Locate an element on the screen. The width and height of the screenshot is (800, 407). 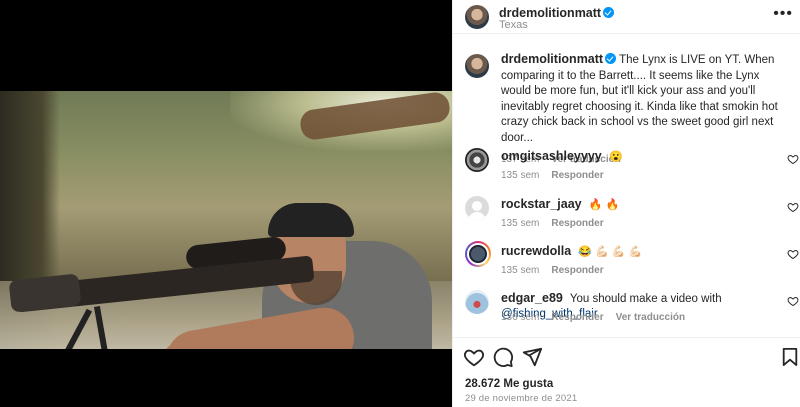
comment-meta: 136 sem Responder Ver traducción is located at coordinates (593, 317).